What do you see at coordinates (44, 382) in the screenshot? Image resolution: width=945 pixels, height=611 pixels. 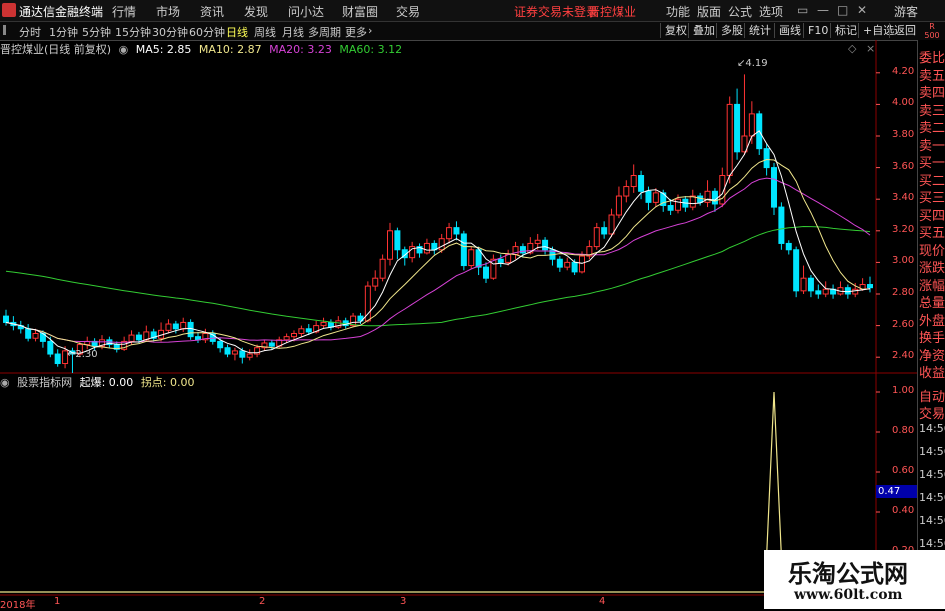 I see `indicator-name: 股票指标网` at bounding box center [44, 382].